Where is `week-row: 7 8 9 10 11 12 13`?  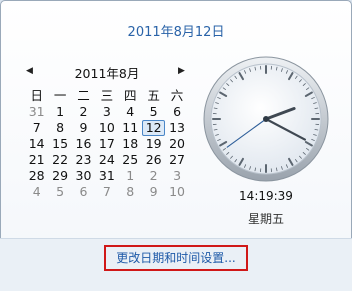 week-row: 7 8 9 10 11 12 13 is located at coordinates (107, 128).